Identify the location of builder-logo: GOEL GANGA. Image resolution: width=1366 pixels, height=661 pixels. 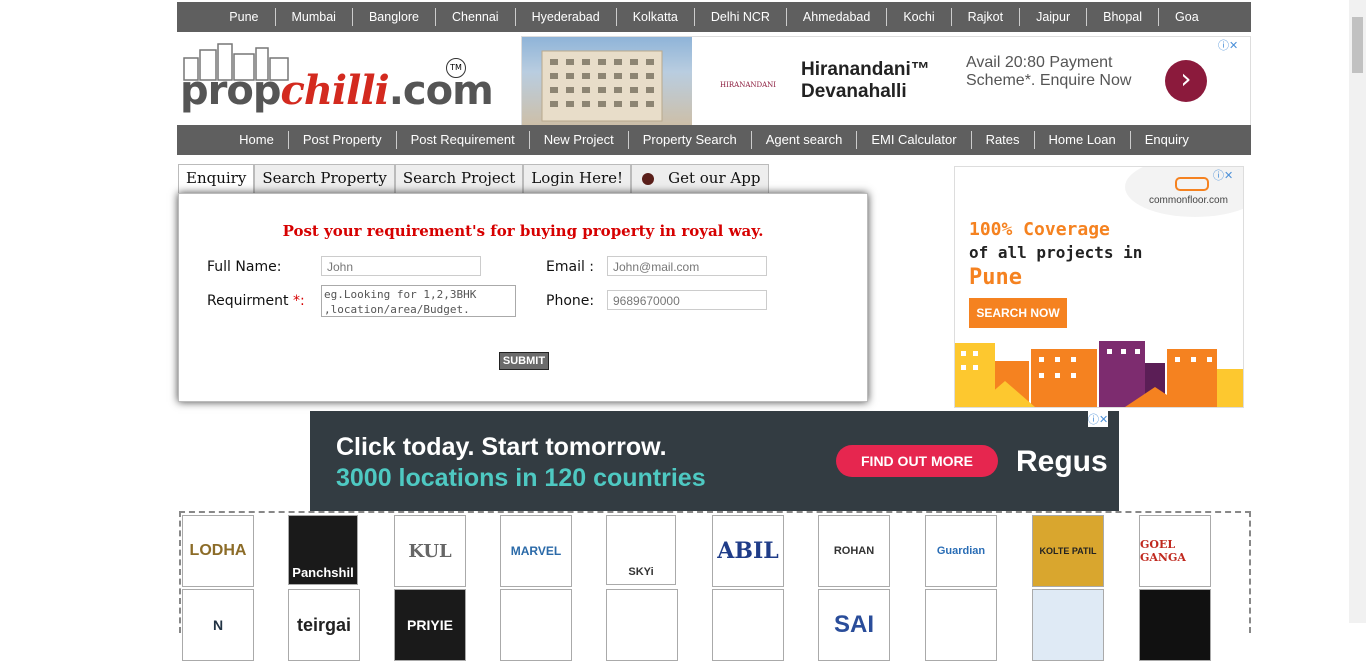
(1175, 551).